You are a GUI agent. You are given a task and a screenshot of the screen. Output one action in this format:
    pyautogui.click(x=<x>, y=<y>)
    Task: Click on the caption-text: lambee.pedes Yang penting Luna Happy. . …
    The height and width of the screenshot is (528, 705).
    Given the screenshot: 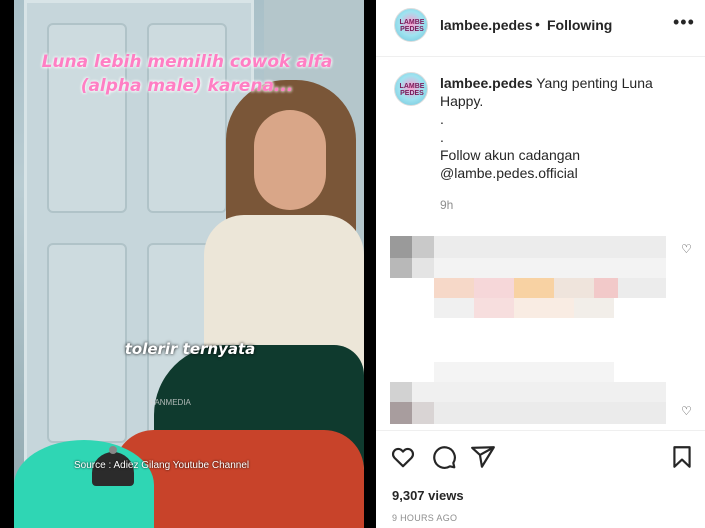 What is the action you would take?
    pyautogui.click(x=565, y=128)
    